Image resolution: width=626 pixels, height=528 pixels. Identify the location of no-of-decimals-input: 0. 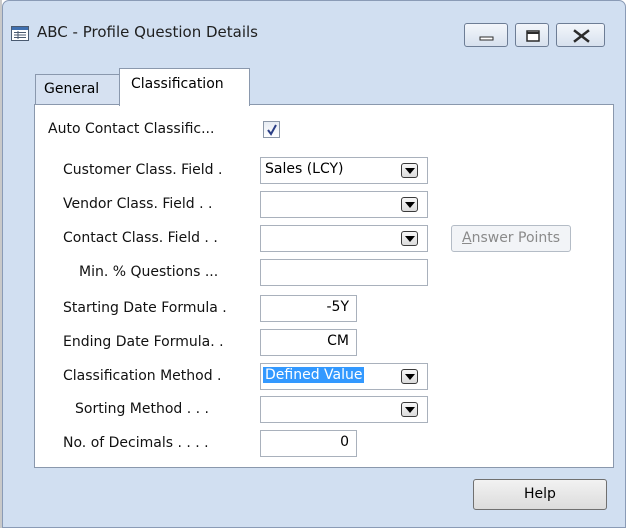
(308, 443).